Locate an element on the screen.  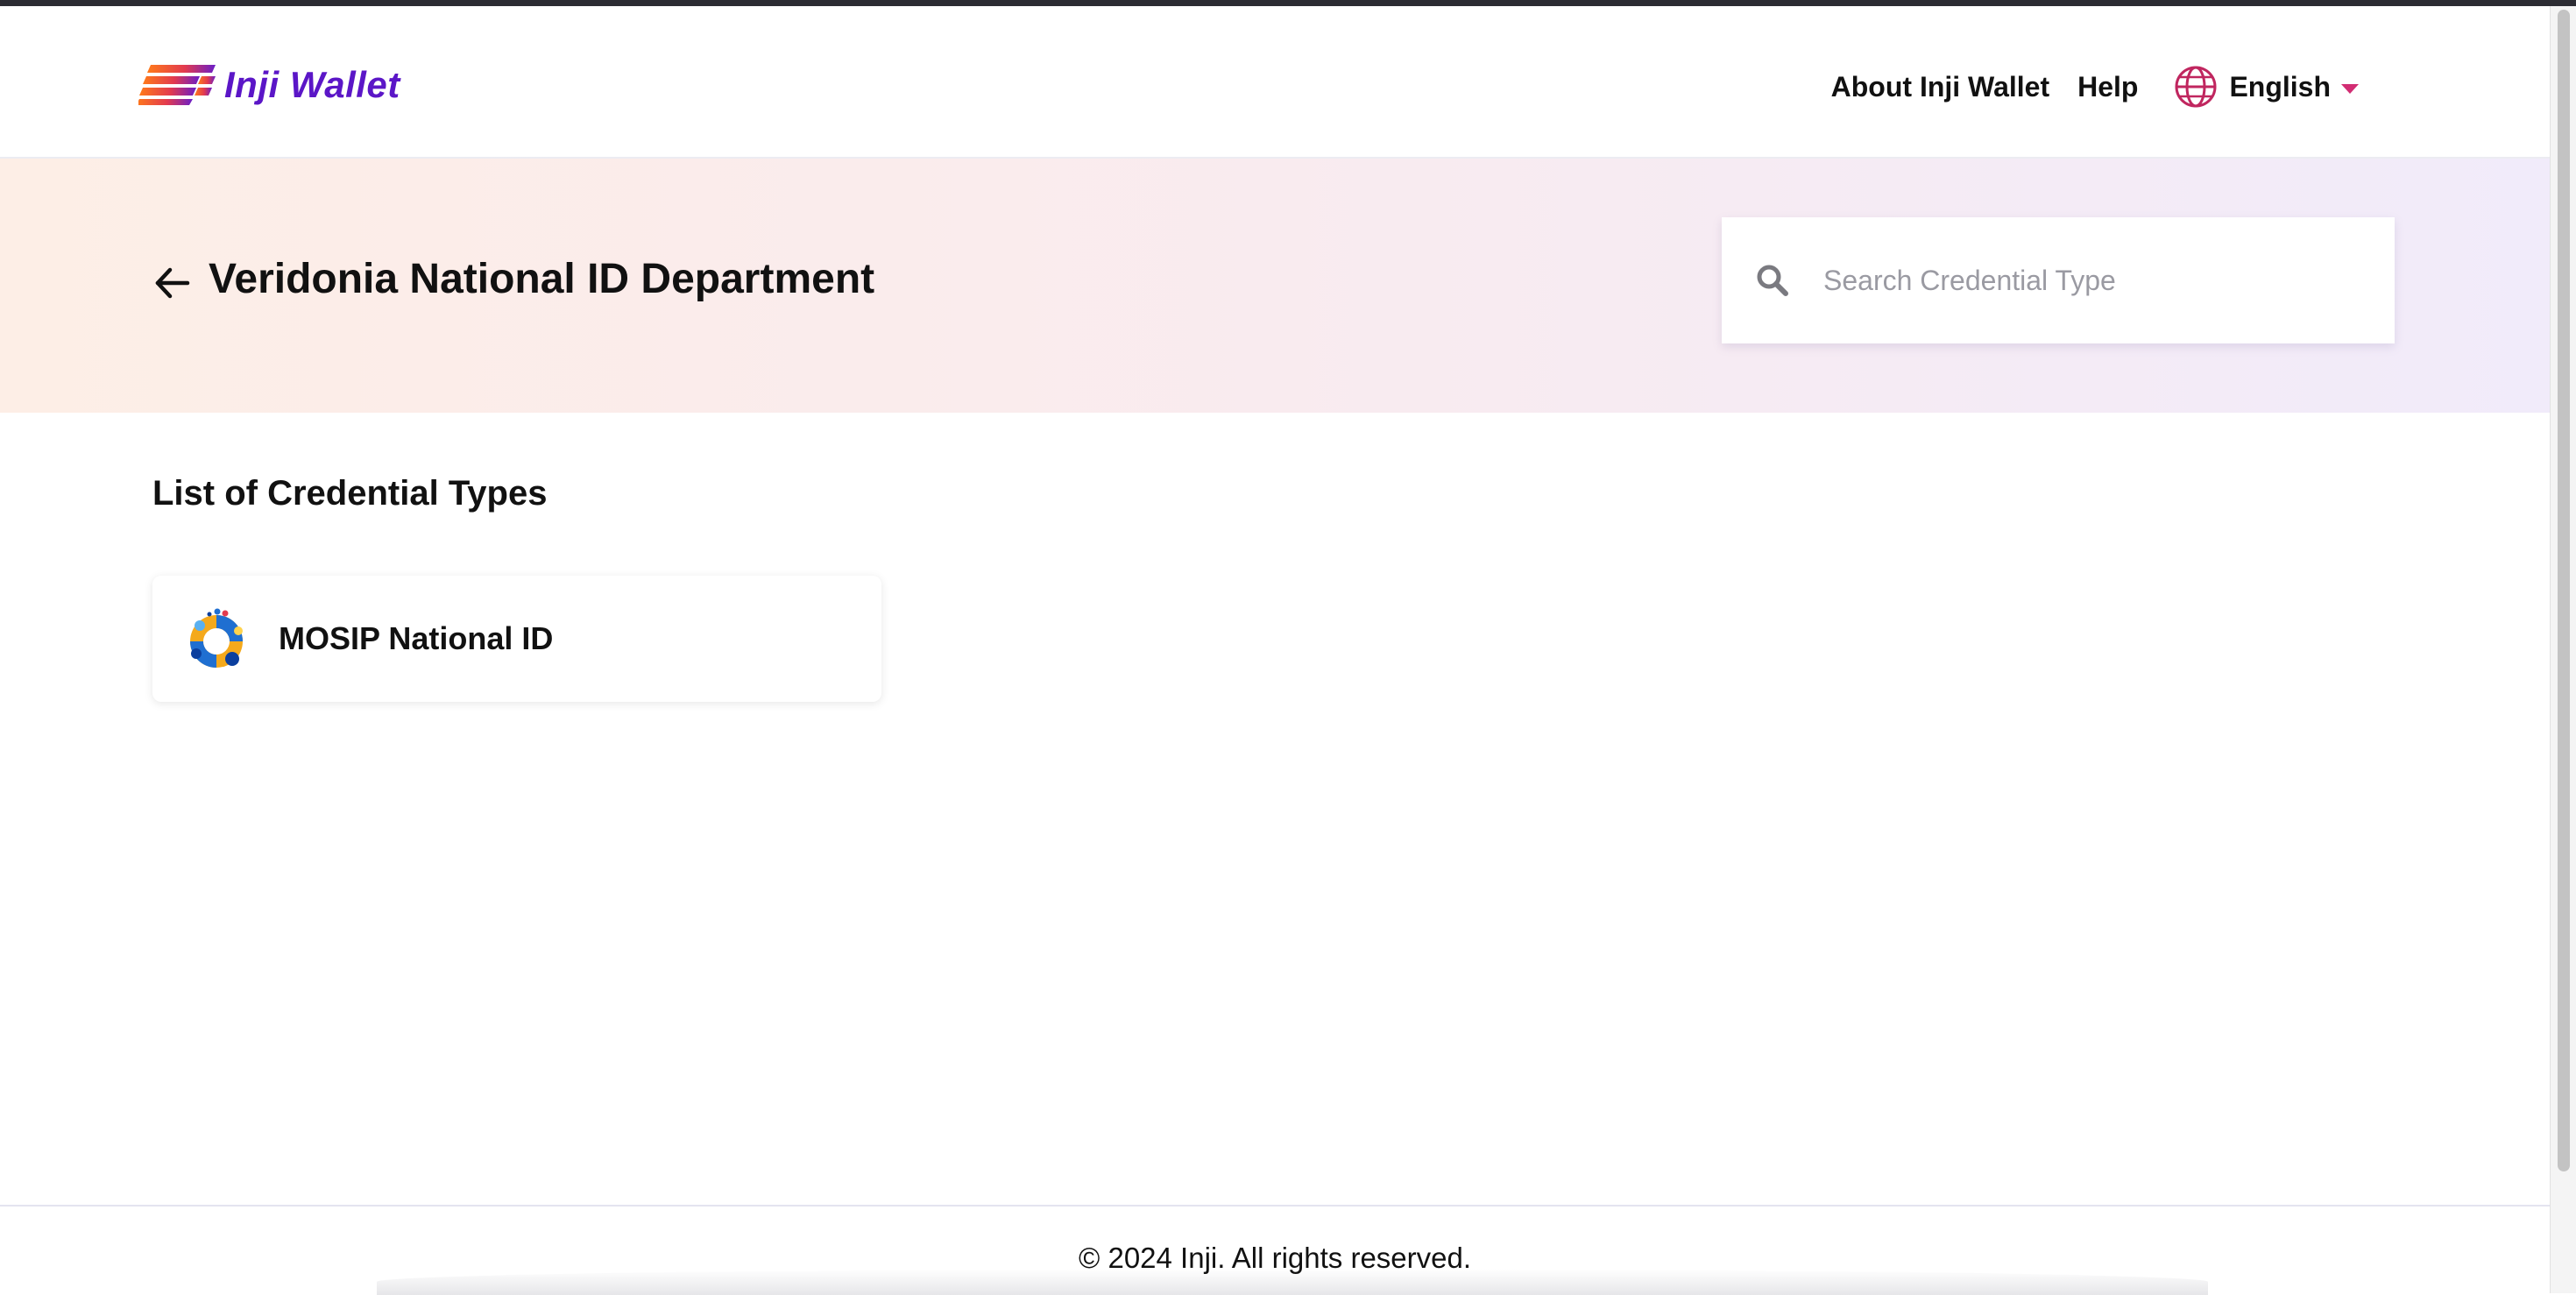
credential-search is located at coordinates (2058, 280).